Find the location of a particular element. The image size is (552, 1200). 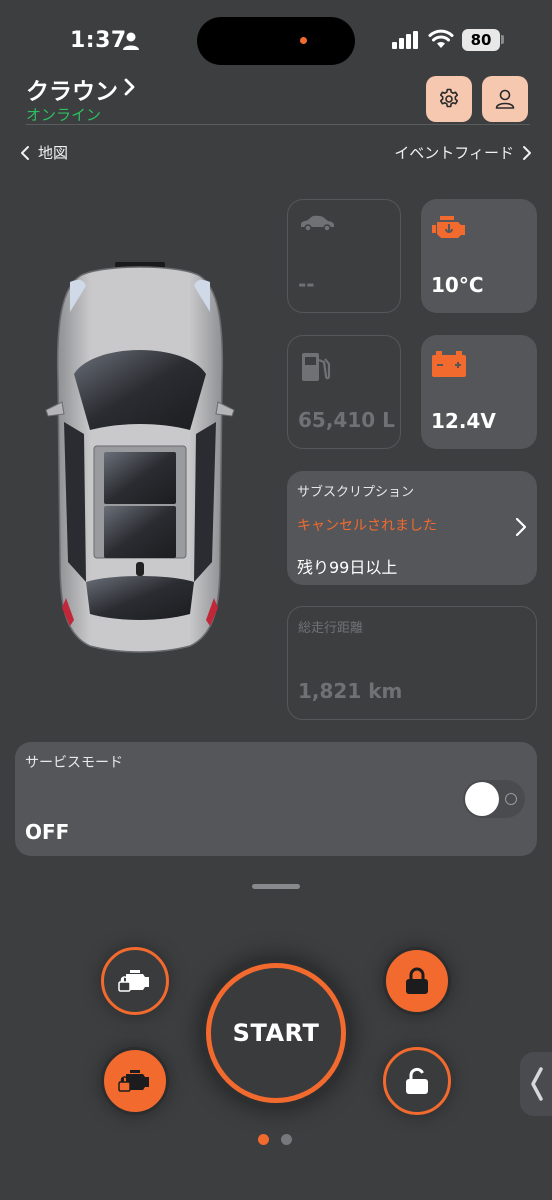

service-mode-value: OFF is located at coordinates (47, 832).